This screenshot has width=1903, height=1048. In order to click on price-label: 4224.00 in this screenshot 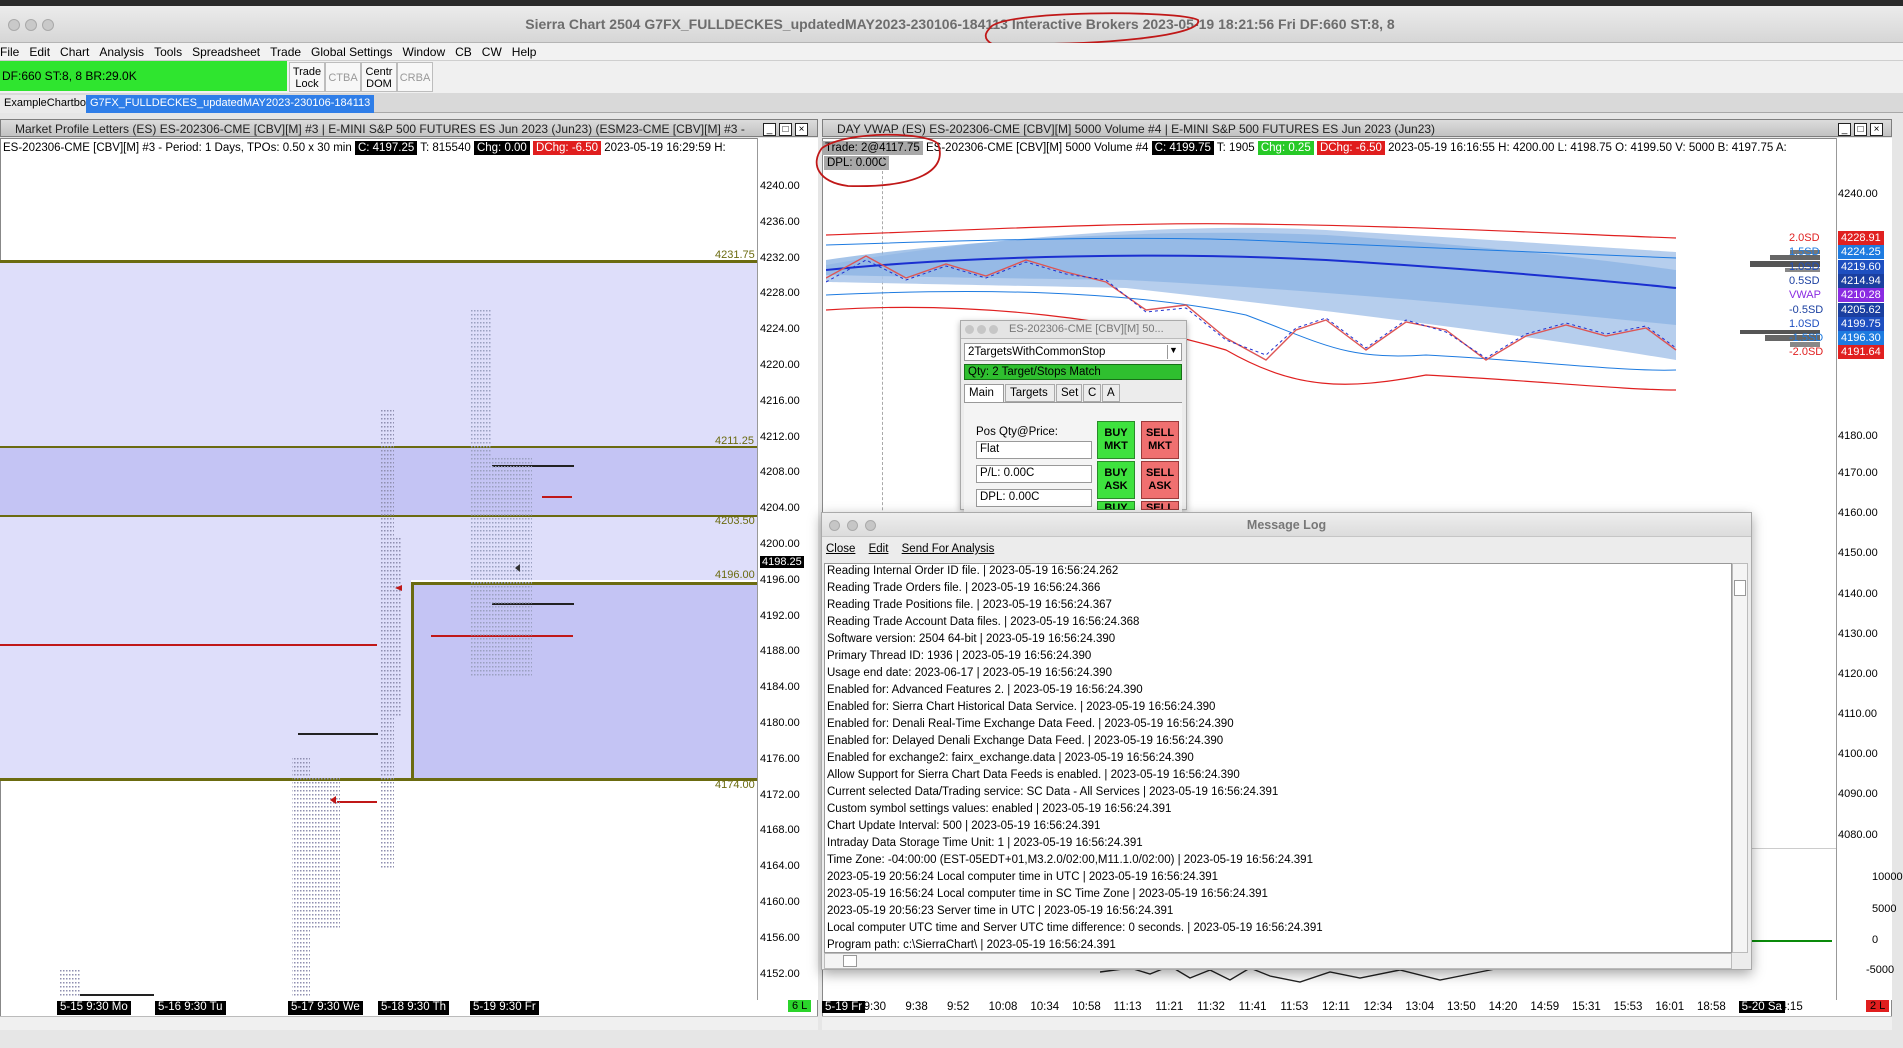, I will do `click(780, 329)`.